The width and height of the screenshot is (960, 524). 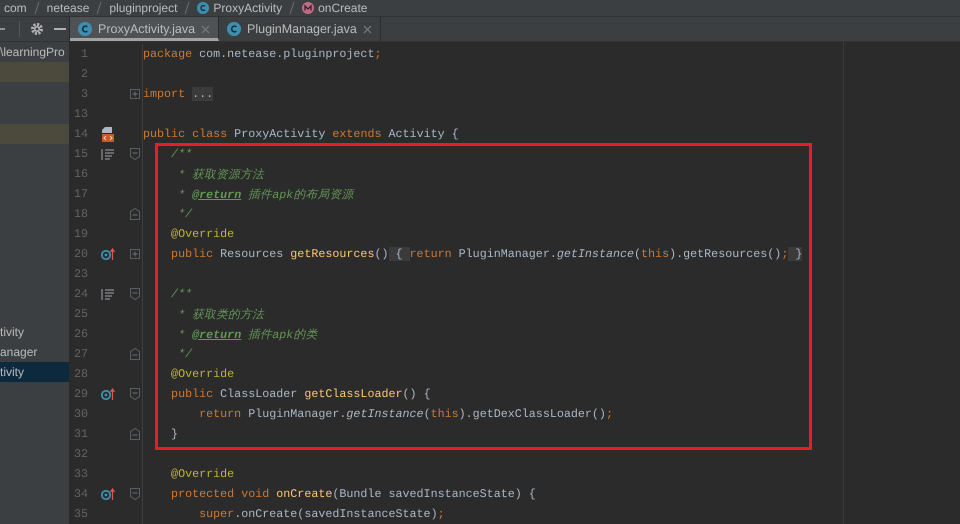 I want to click on line-number: 33, so click(x=80, y=474).